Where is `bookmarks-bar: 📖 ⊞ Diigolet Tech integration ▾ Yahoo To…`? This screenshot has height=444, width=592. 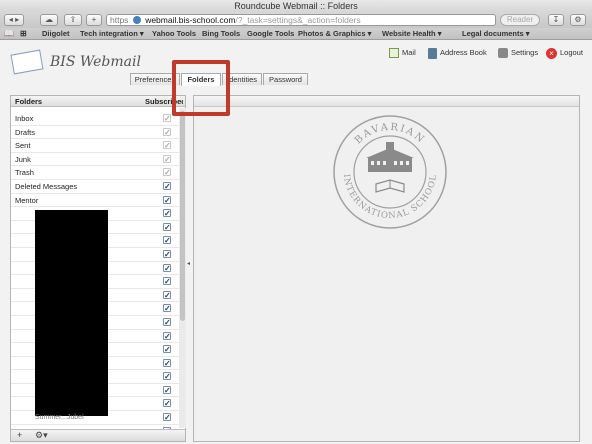 bookmarks-bar: 📖 ⊞ Diigolet Tech integration ▾ Yahoo To… is located at coordinates (296, 34).